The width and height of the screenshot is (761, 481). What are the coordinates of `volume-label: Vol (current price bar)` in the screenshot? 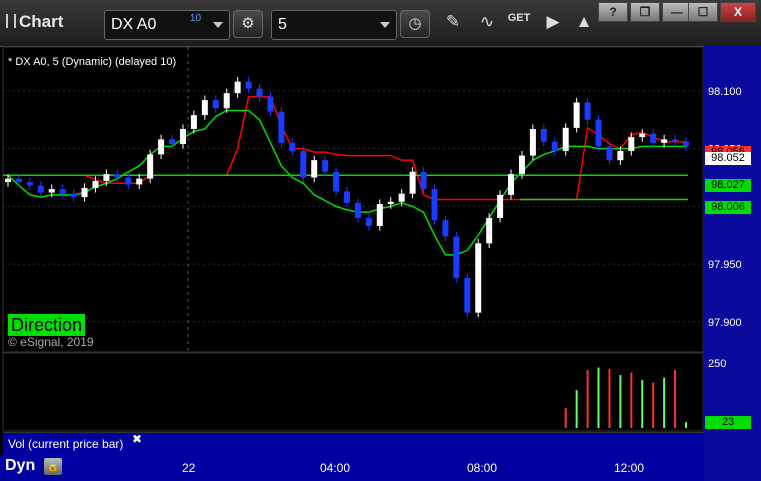 It's located at (66, 444).